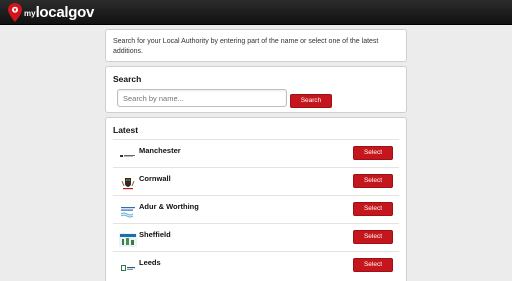  I want to click on list-item-sheffield: Sheffield Select, so click(256, 237).